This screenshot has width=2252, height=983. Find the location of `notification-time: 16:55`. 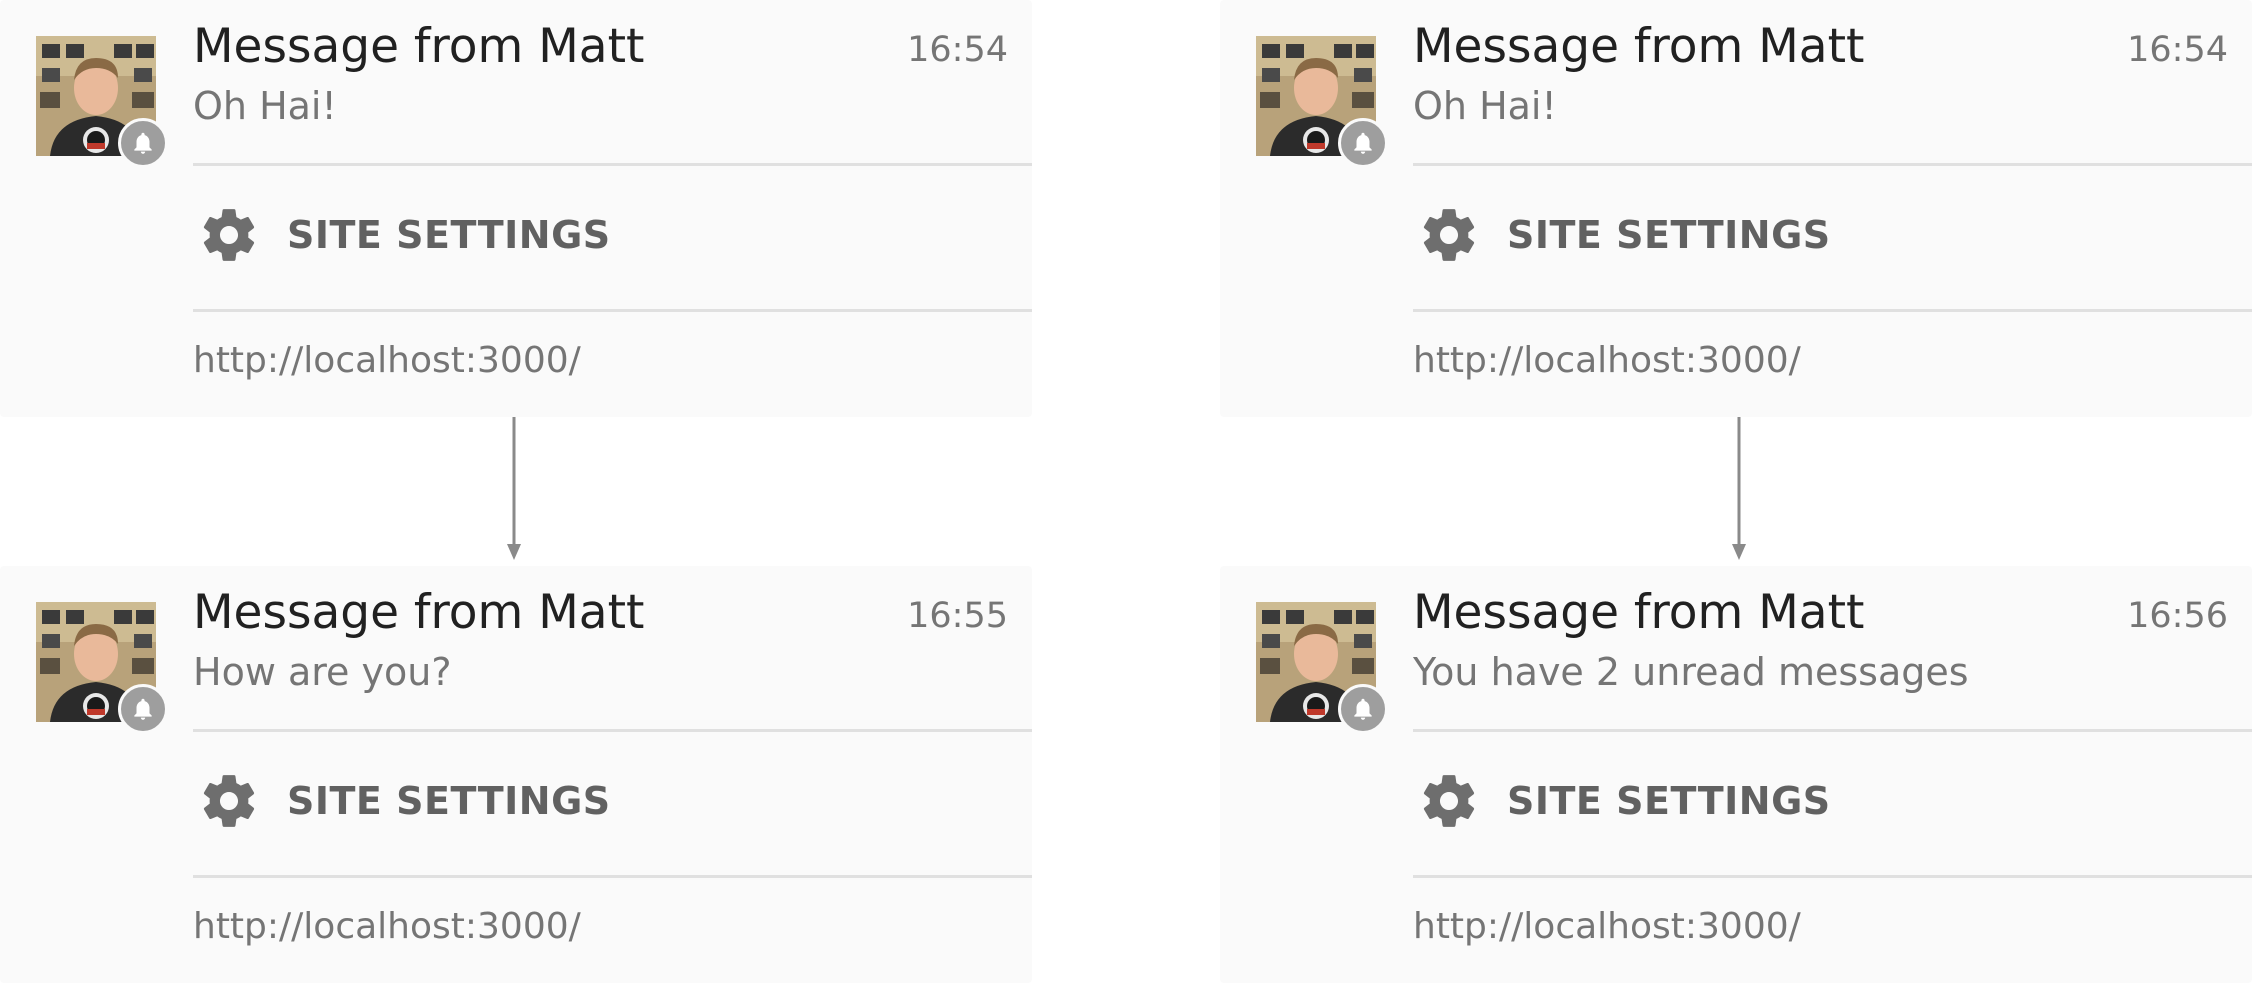

notification-time: 16:55 is located at coordinates (957, 616).